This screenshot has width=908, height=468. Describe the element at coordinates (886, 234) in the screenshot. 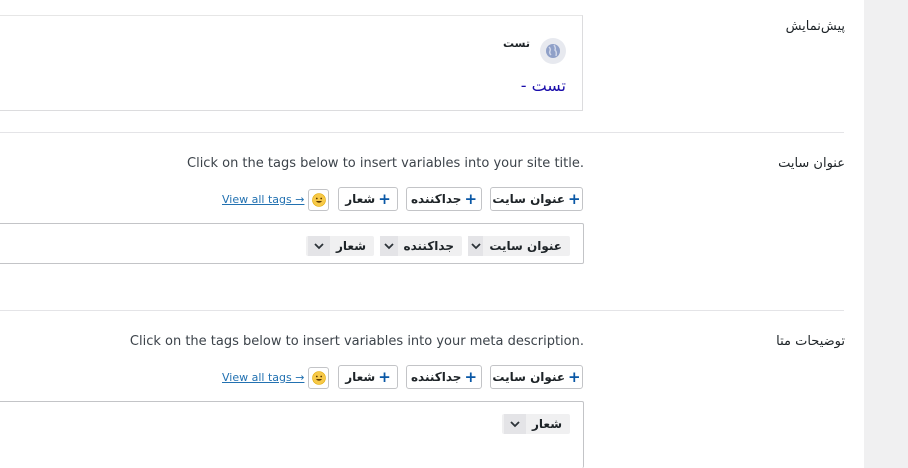

I see `admin-side-strip` at that location.